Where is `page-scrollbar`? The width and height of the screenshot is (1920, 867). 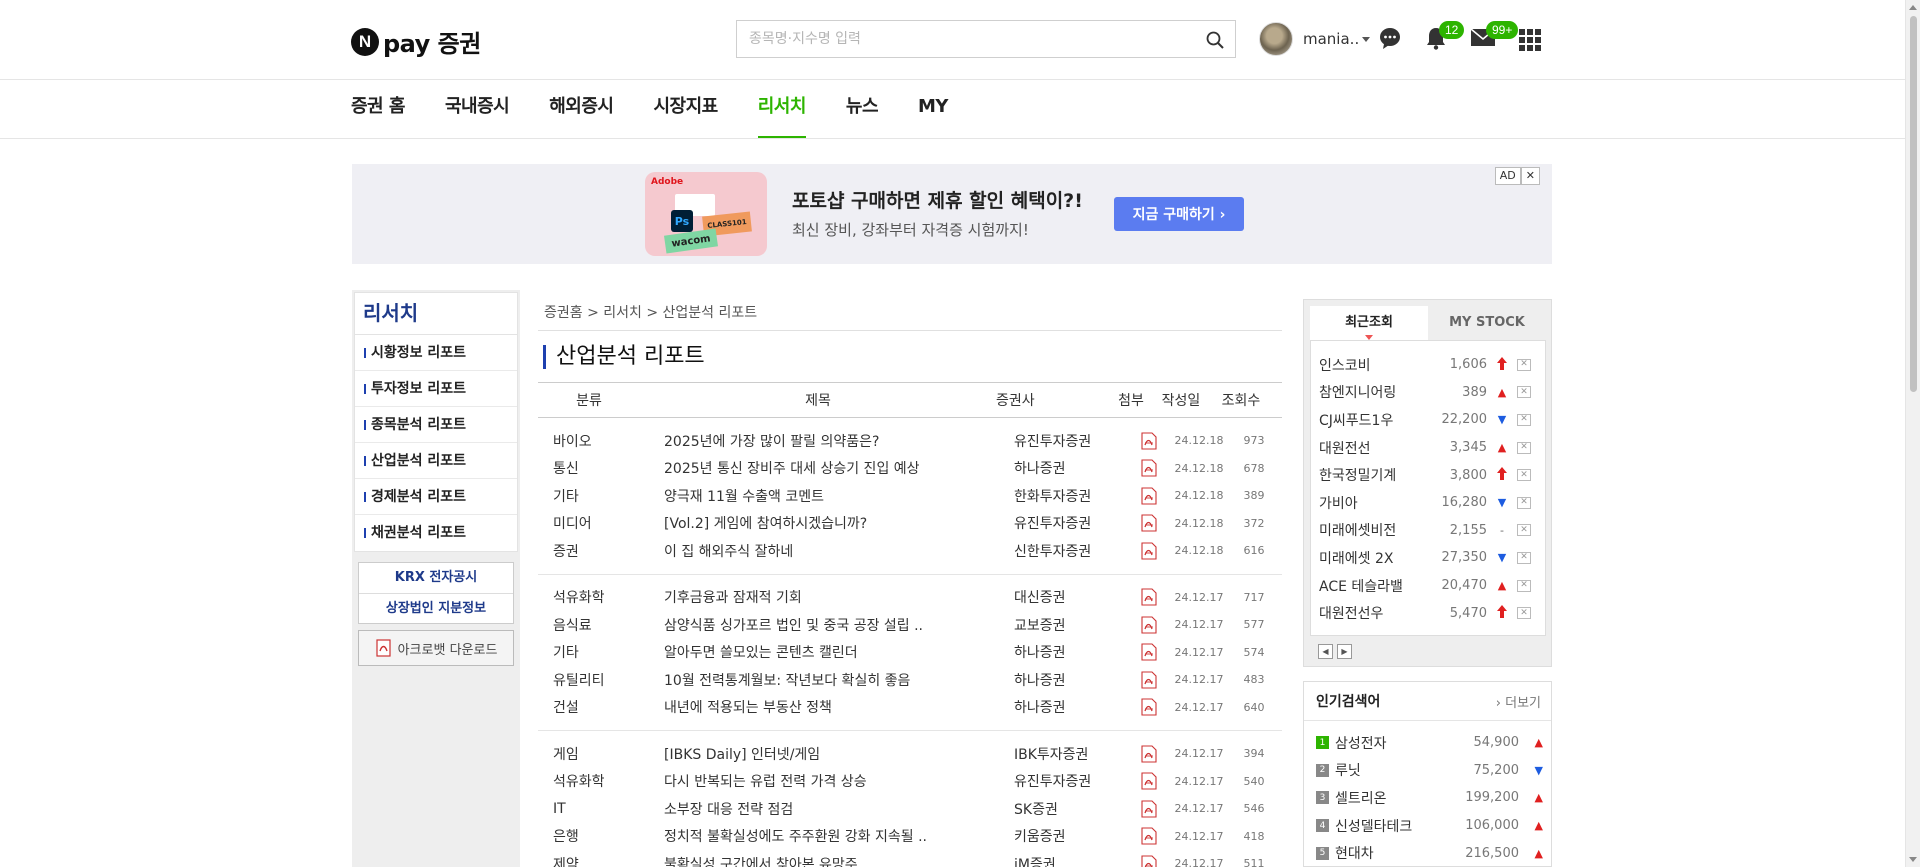
page-scrollbar is located at coordinates (1912, 433).